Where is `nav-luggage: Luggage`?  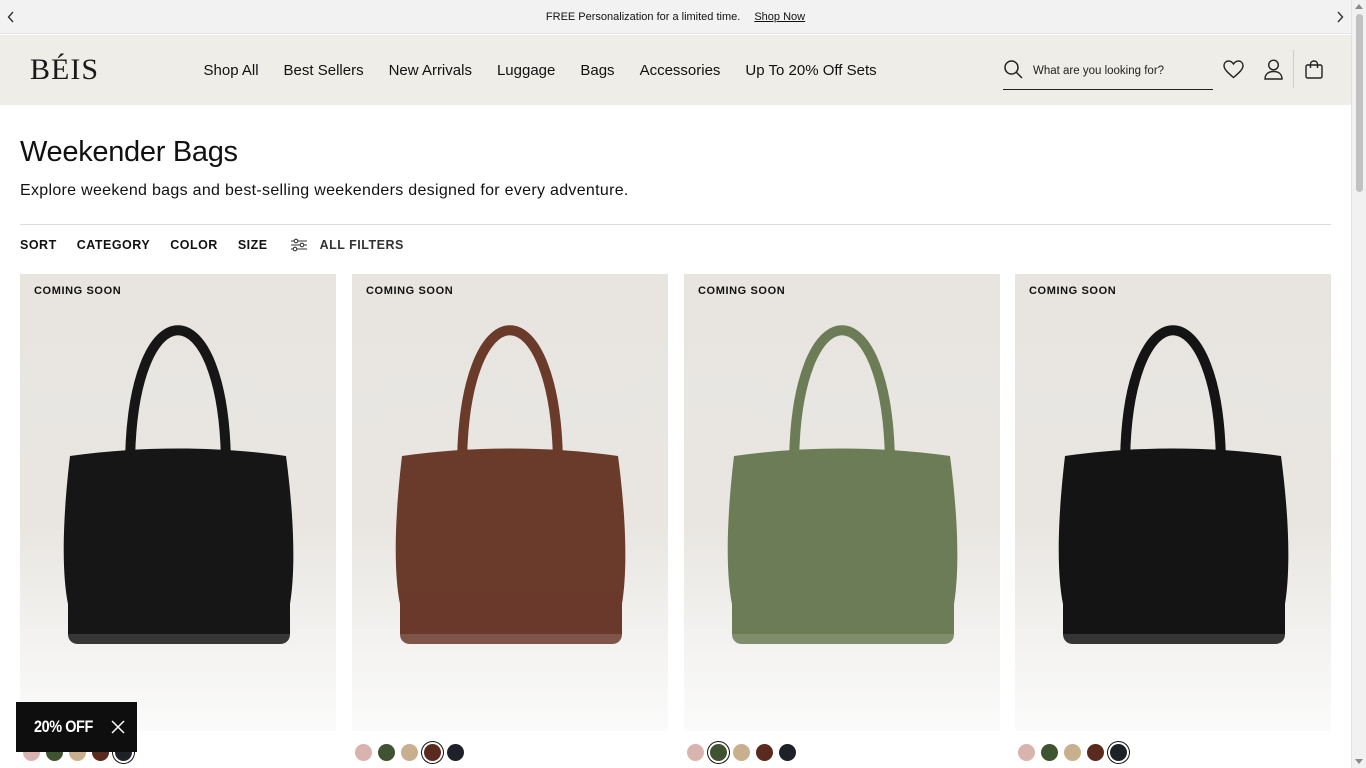 nav-luggage: Luggage is located at coordinates (526, 70).